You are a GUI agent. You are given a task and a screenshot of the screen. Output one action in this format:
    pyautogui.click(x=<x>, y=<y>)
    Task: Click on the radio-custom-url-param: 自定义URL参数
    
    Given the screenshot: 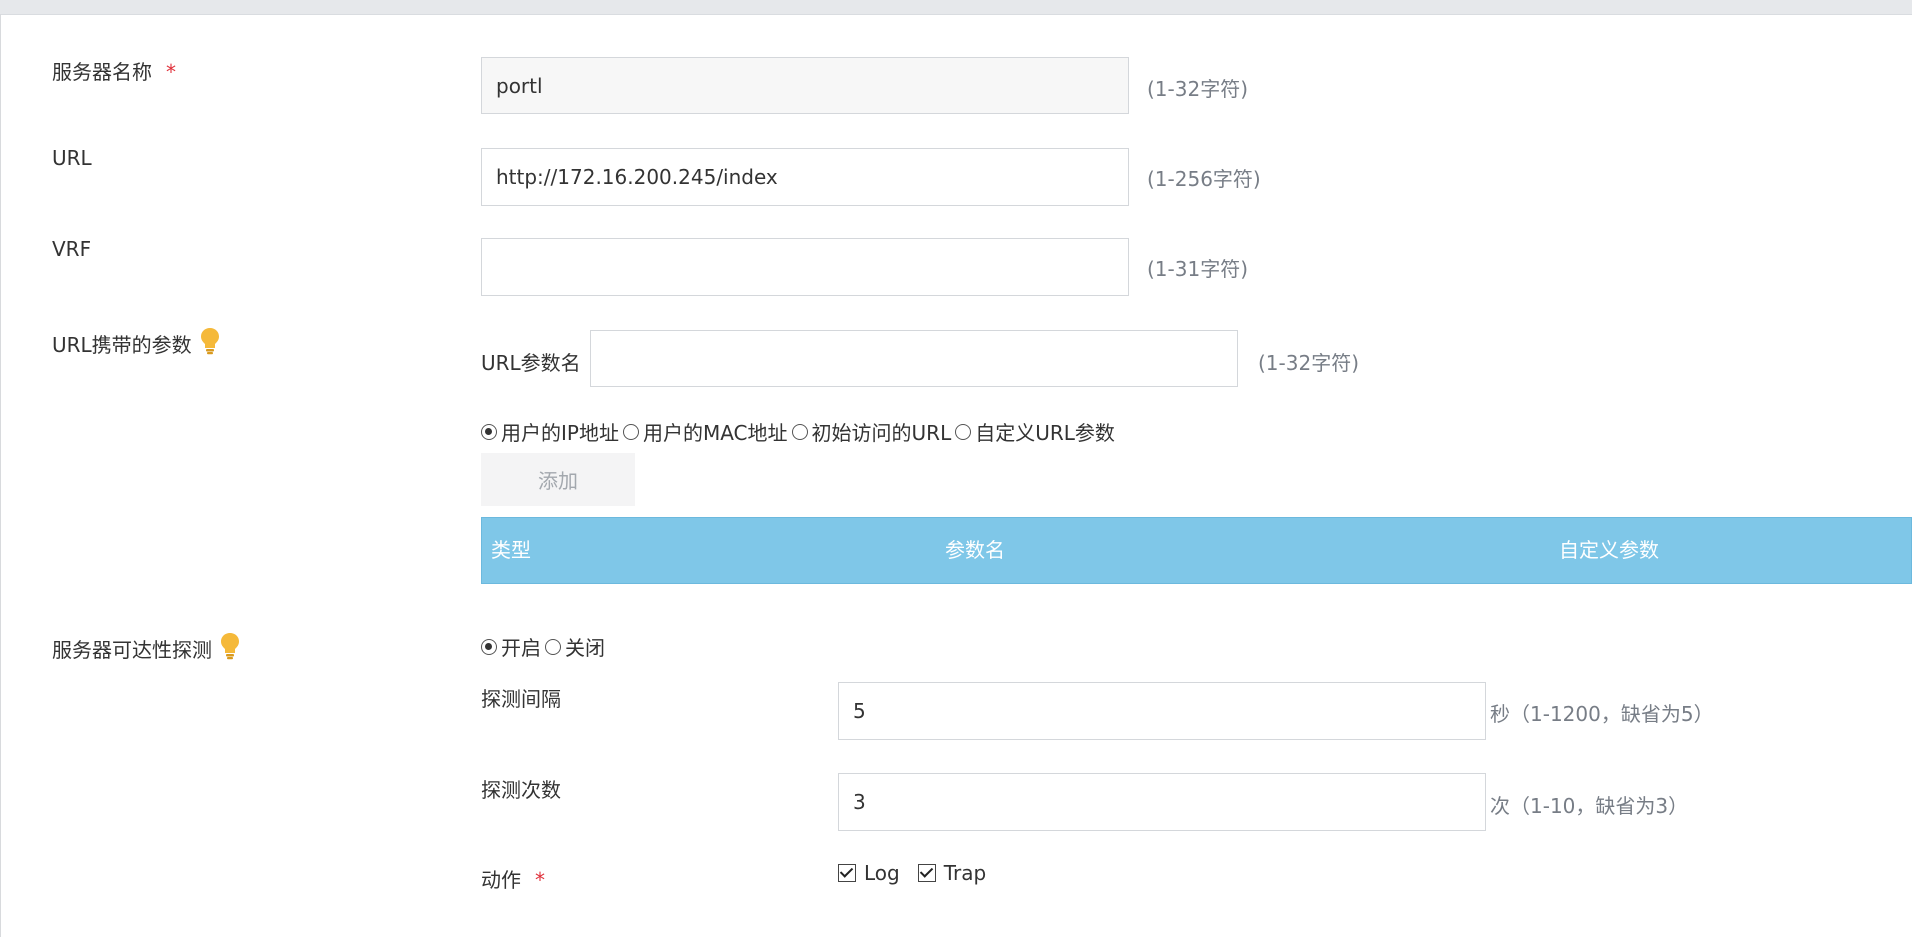 What is the action you would take?
    pyautogui.click(x=1035, y=431)
    